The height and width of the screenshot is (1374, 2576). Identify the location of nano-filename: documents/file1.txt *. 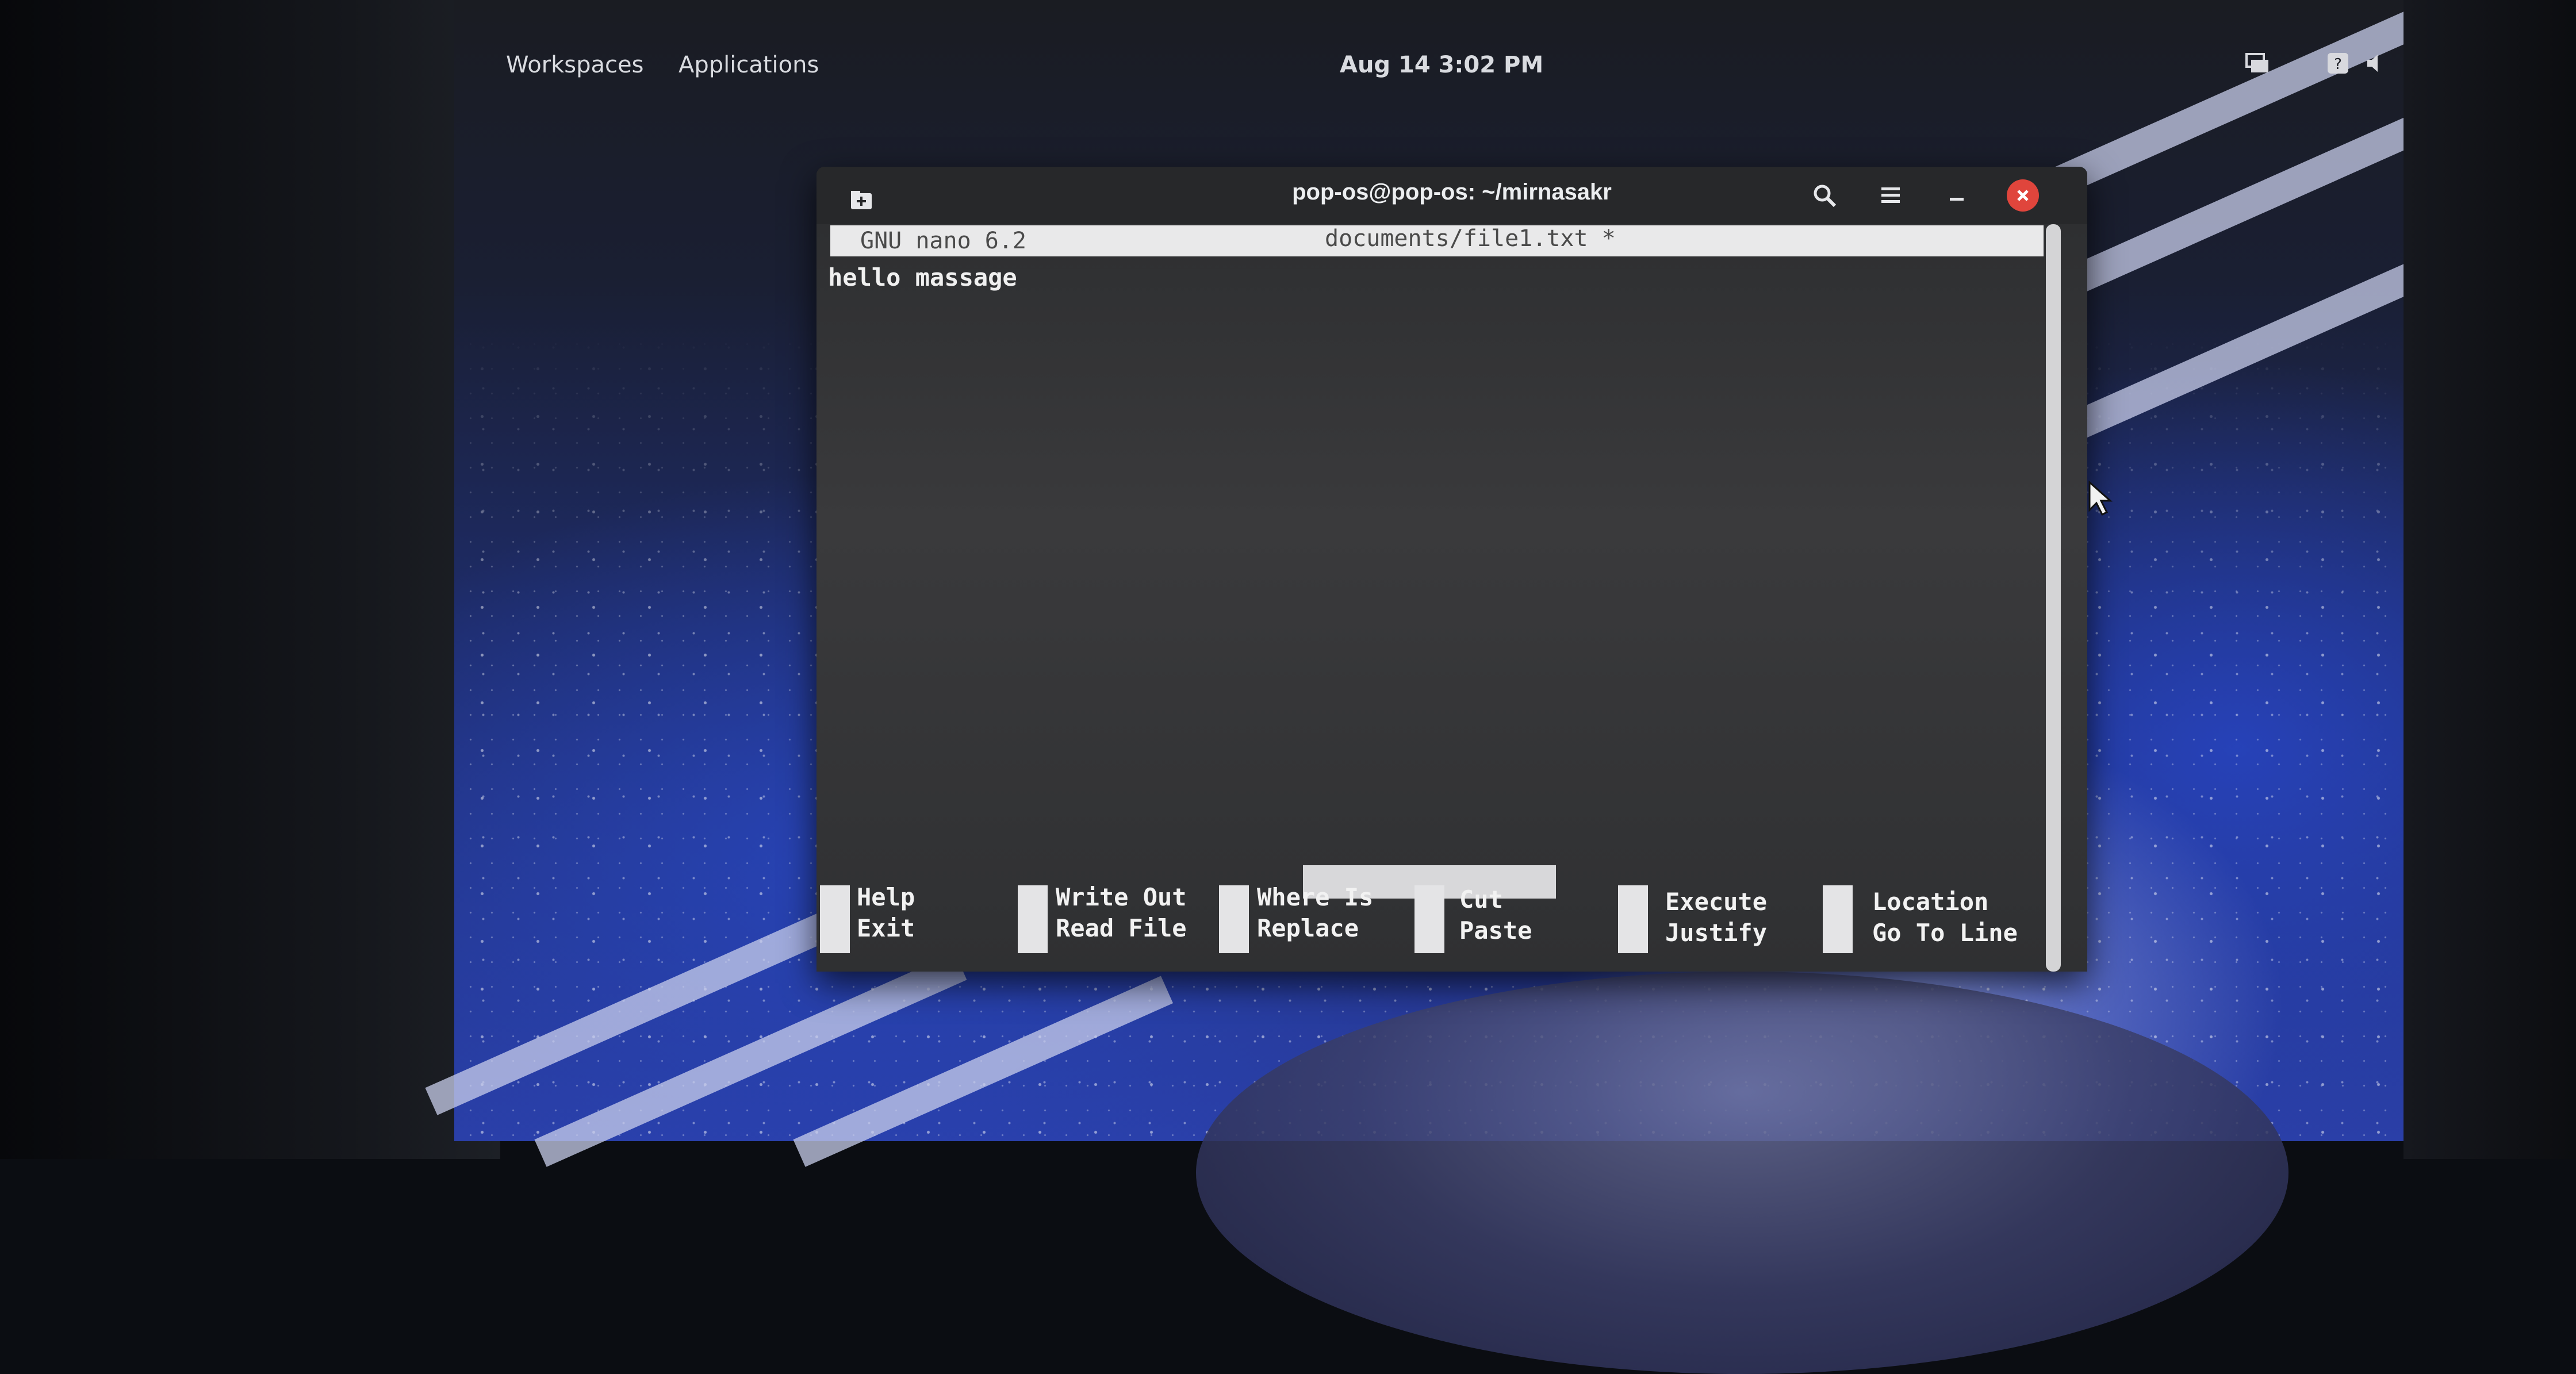
(1470, 238).